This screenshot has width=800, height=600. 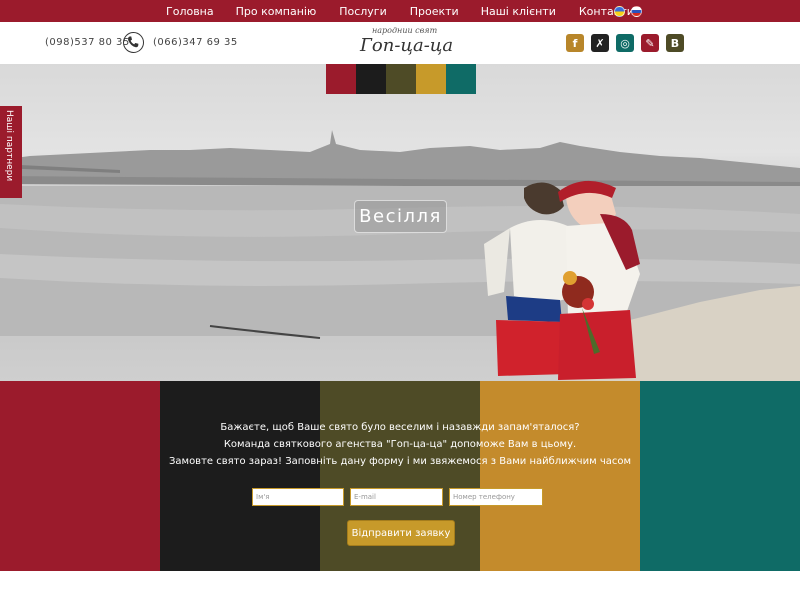 What do you see at coordinates (496, 497) in the screenshot?
I see `phone-input: Номер телефону` at bounding box center [496, 497].